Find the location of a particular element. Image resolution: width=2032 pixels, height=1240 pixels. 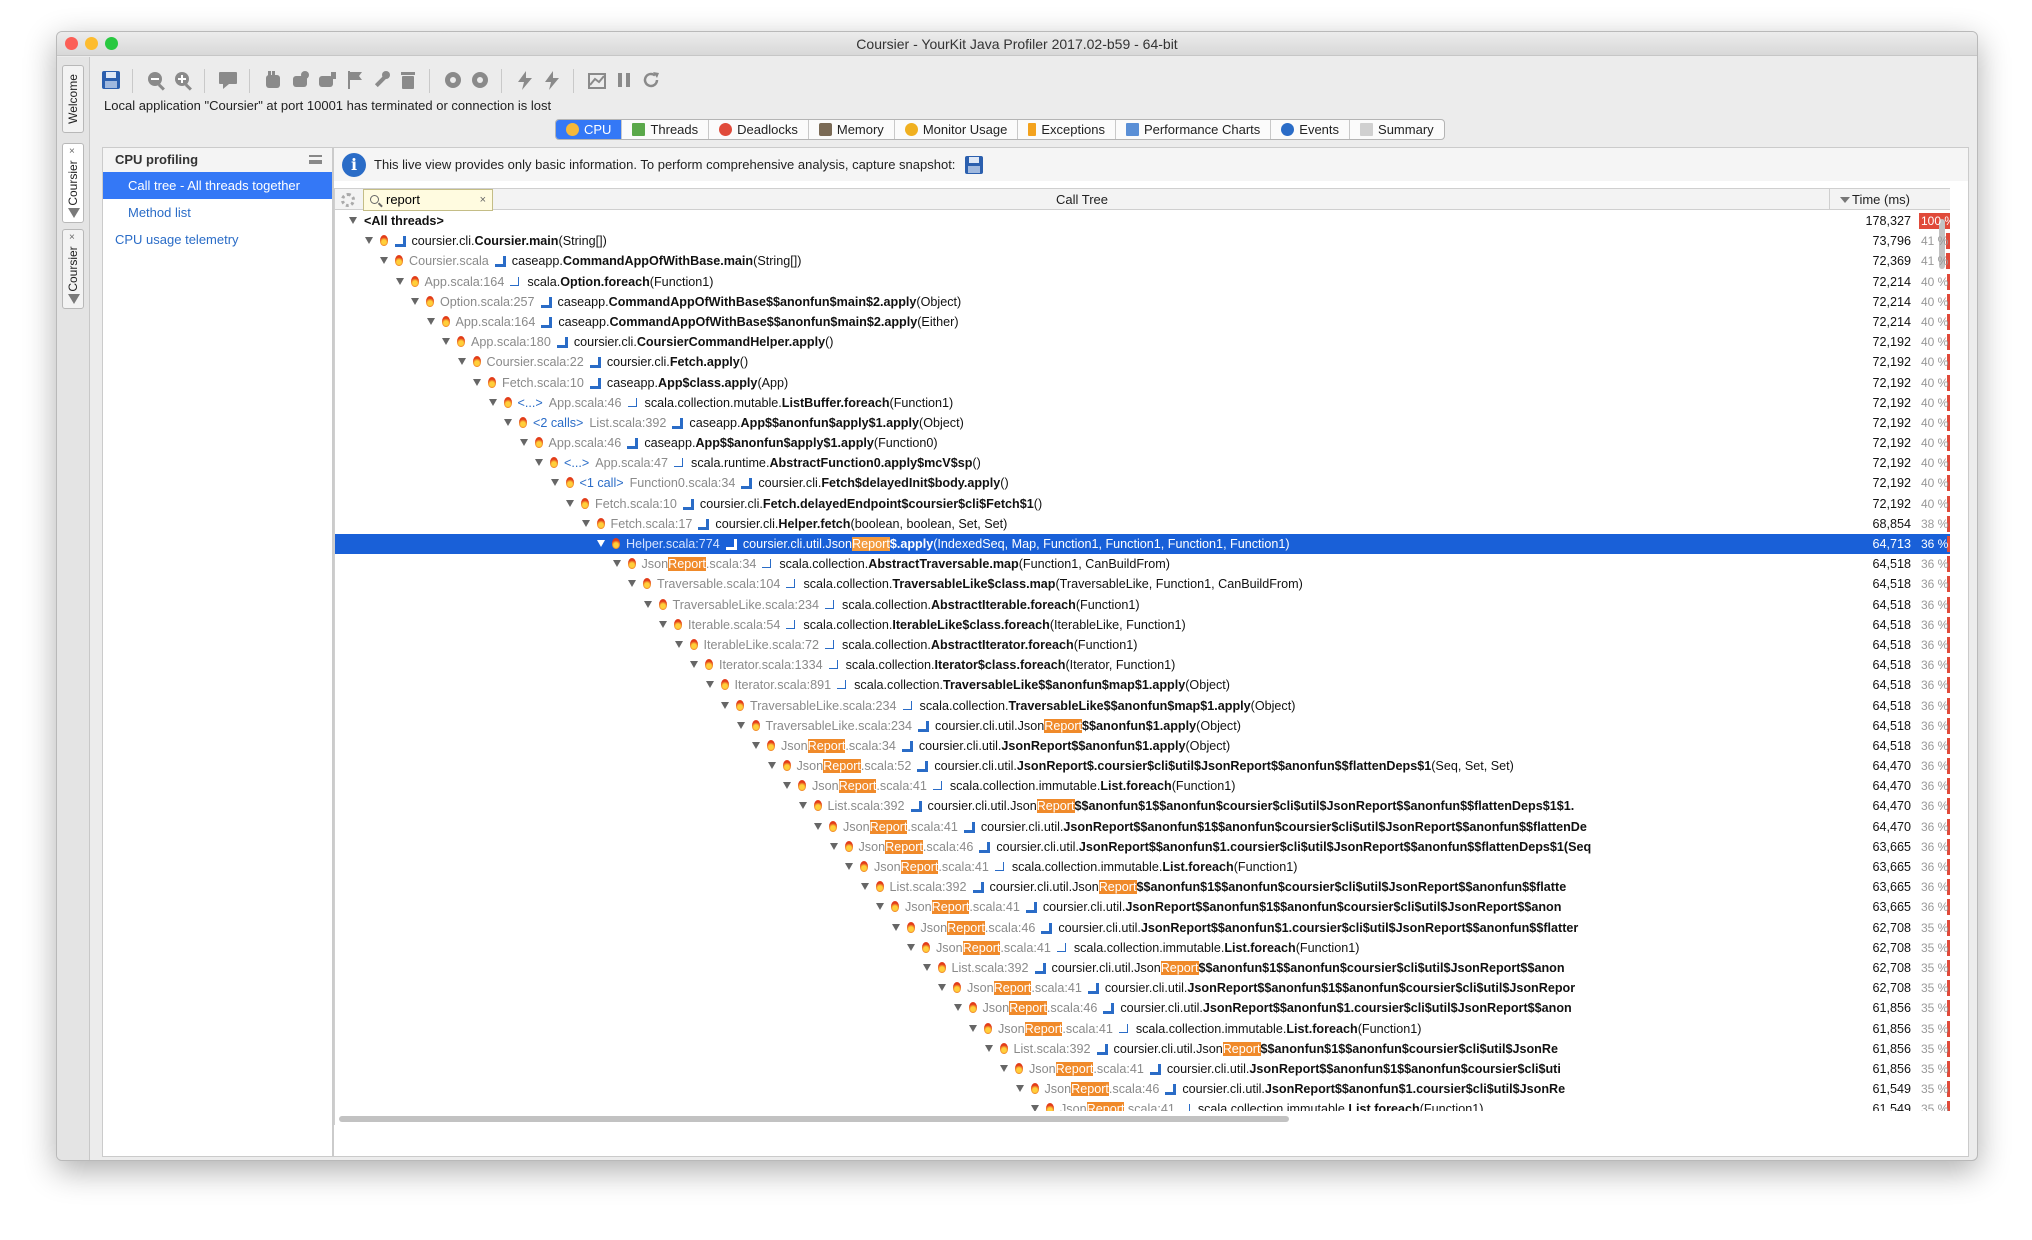

zoom-in-button is located at coordinates (183, 80).